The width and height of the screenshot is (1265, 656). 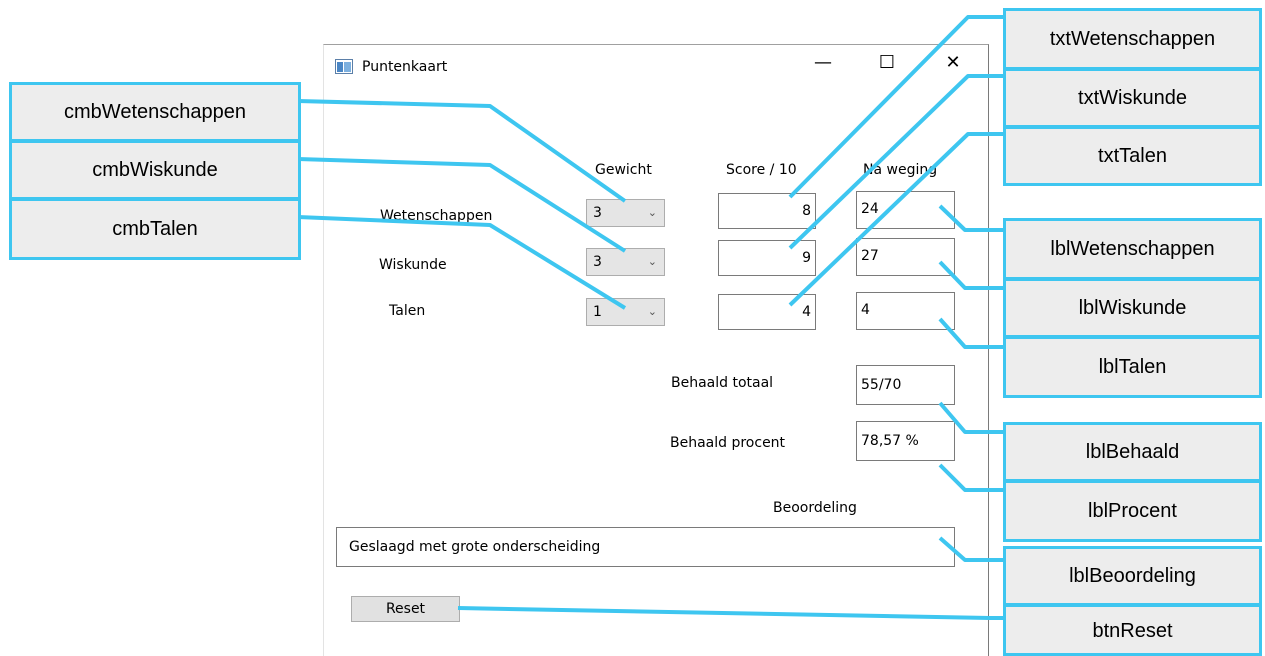 I want to click on callout-cmb-wiskunde: cmbWiskunde, so click(x=155, y=170).